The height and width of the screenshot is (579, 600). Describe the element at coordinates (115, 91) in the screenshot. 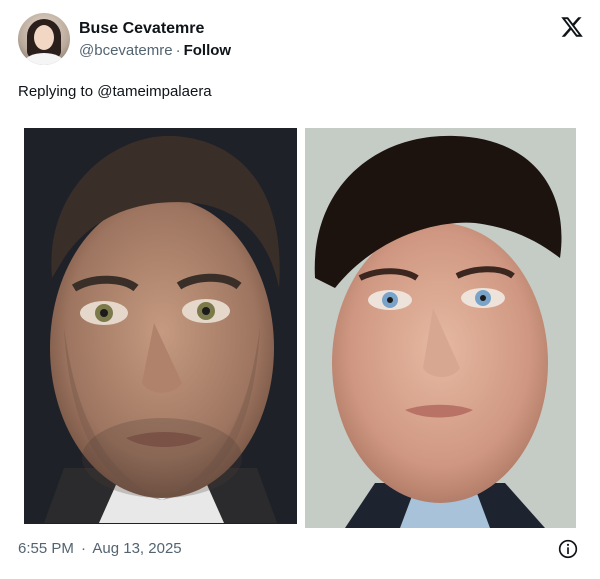

I see `replying-to: Replying to @tameimpalaera` at that location.